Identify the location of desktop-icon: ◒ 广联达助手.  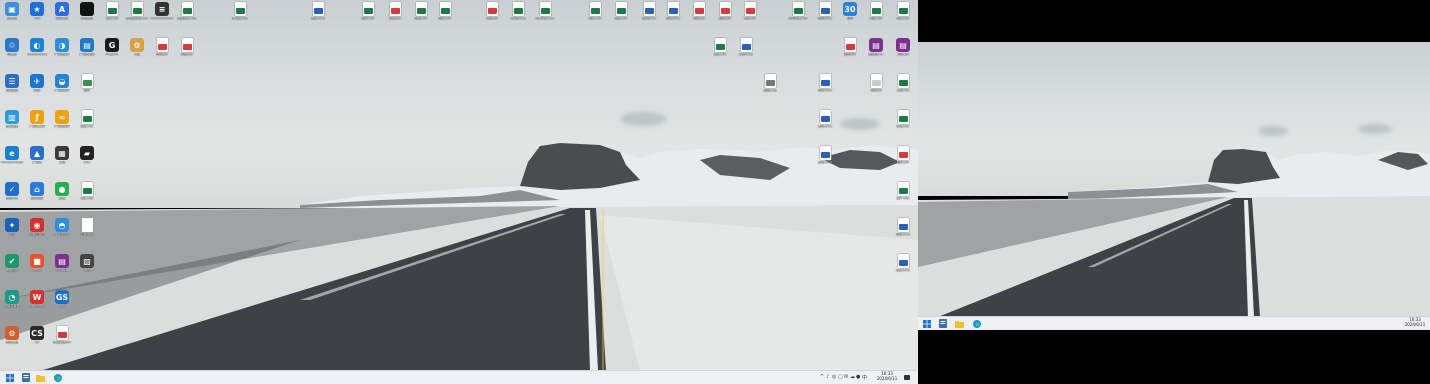
(62, 83).